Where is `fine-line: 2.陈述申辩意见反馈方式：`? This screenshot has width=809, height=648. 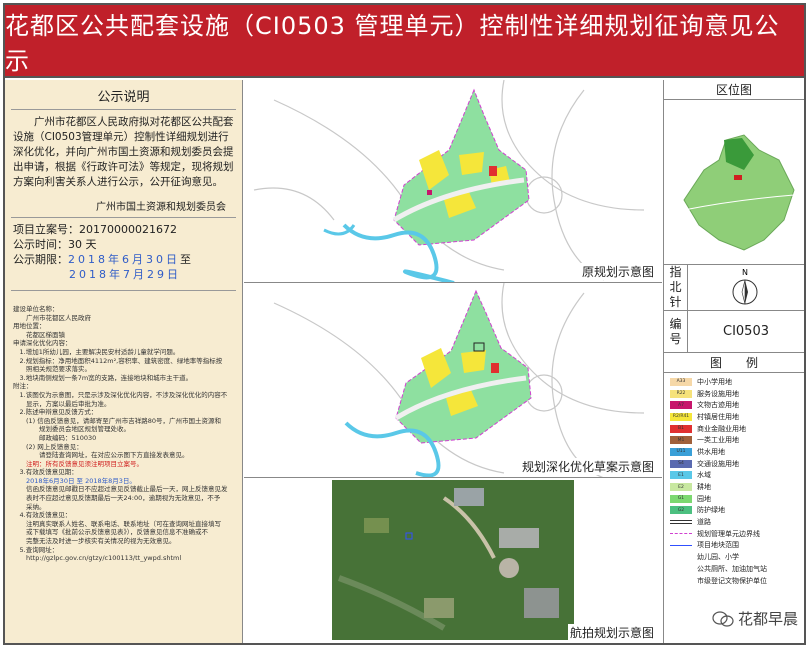 fine-line: 2.陈述申辩意见反馈方式： is located at coordinates (55, 412).